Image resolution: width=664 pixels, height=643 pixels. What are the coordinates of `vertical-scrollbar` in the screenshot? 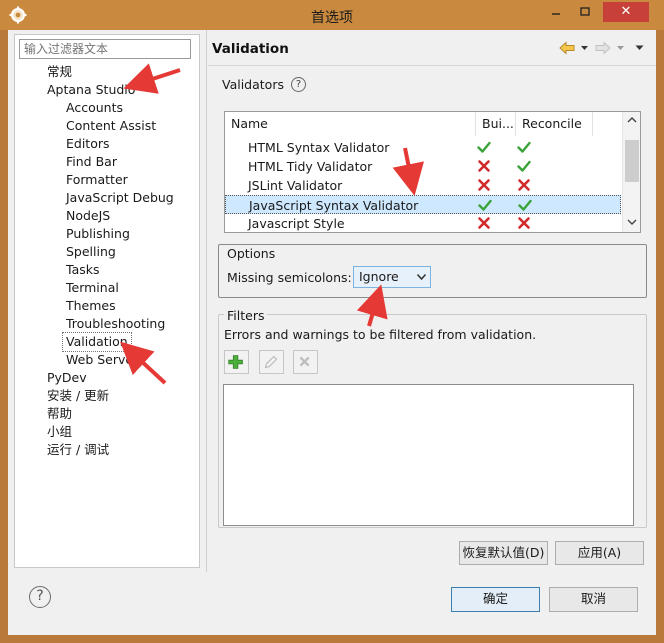 It's located at (631, 172).